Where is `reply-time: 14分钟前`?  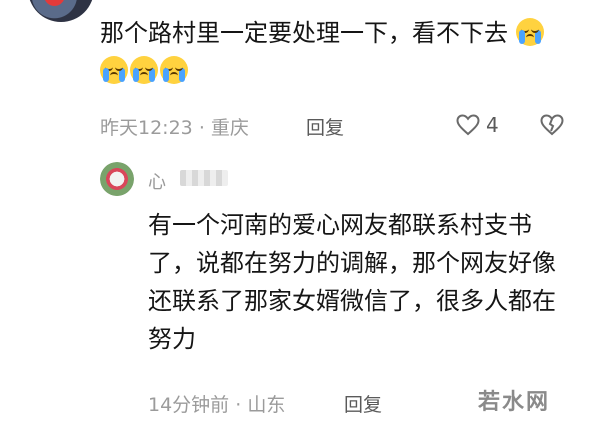
reply-time: 14分钟前 is located at coordinates (189, 405).